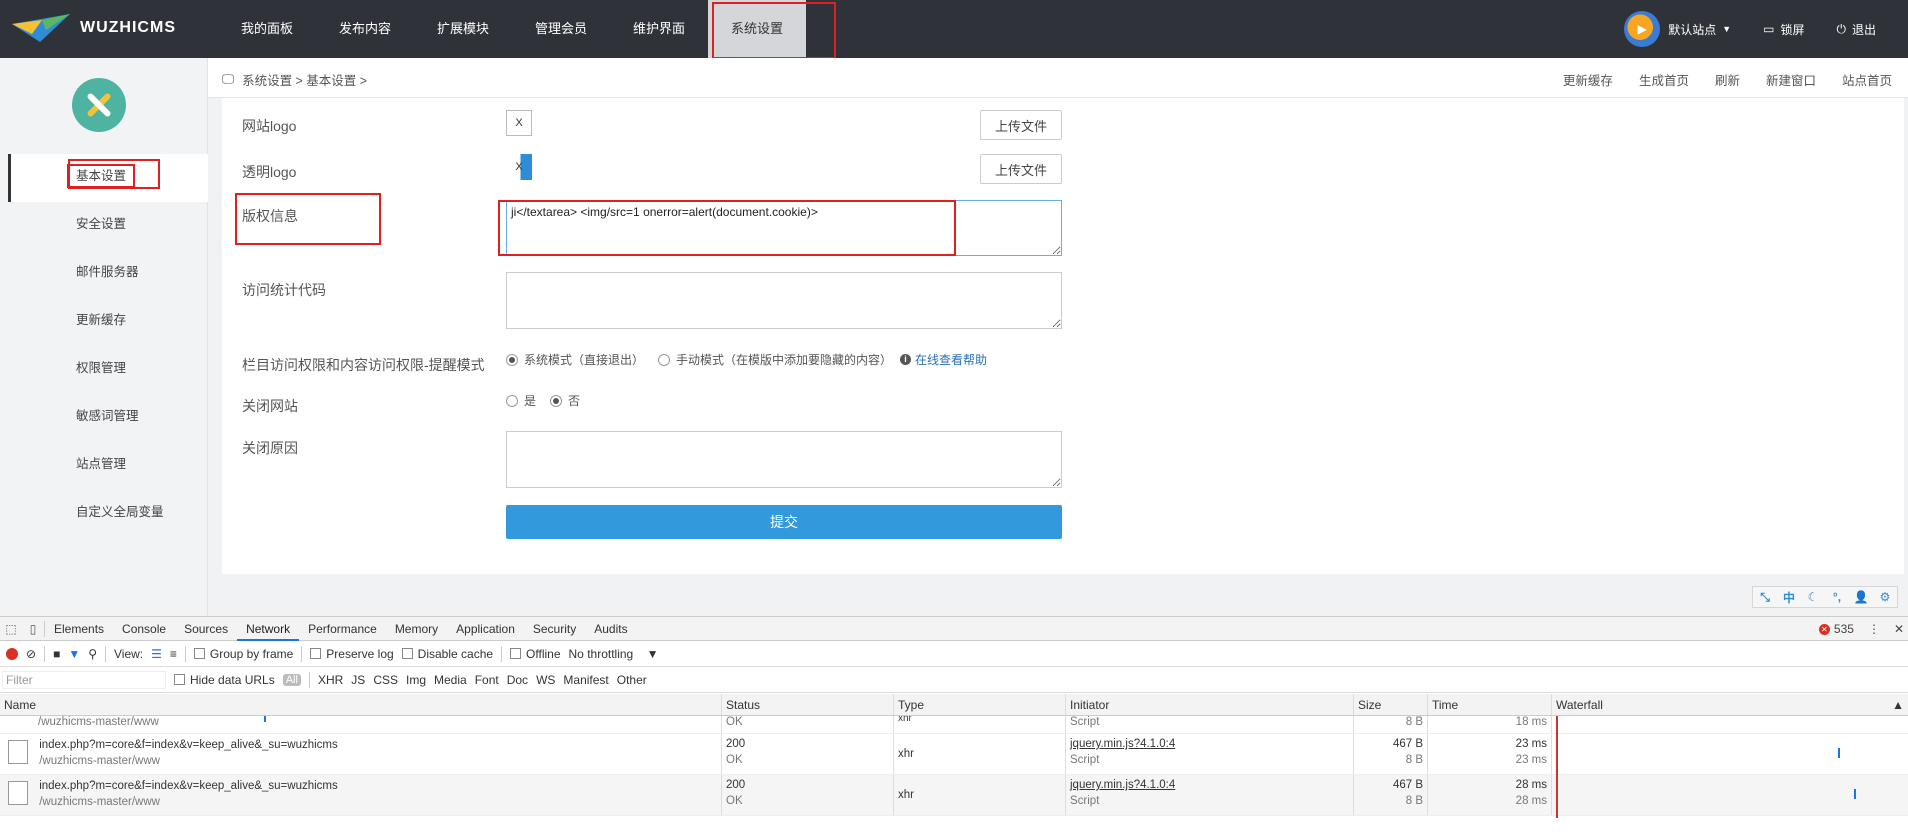 The height and width of the screenshot is (837, 1908). I want to click on column-header-type: Type, so click(980, 704).